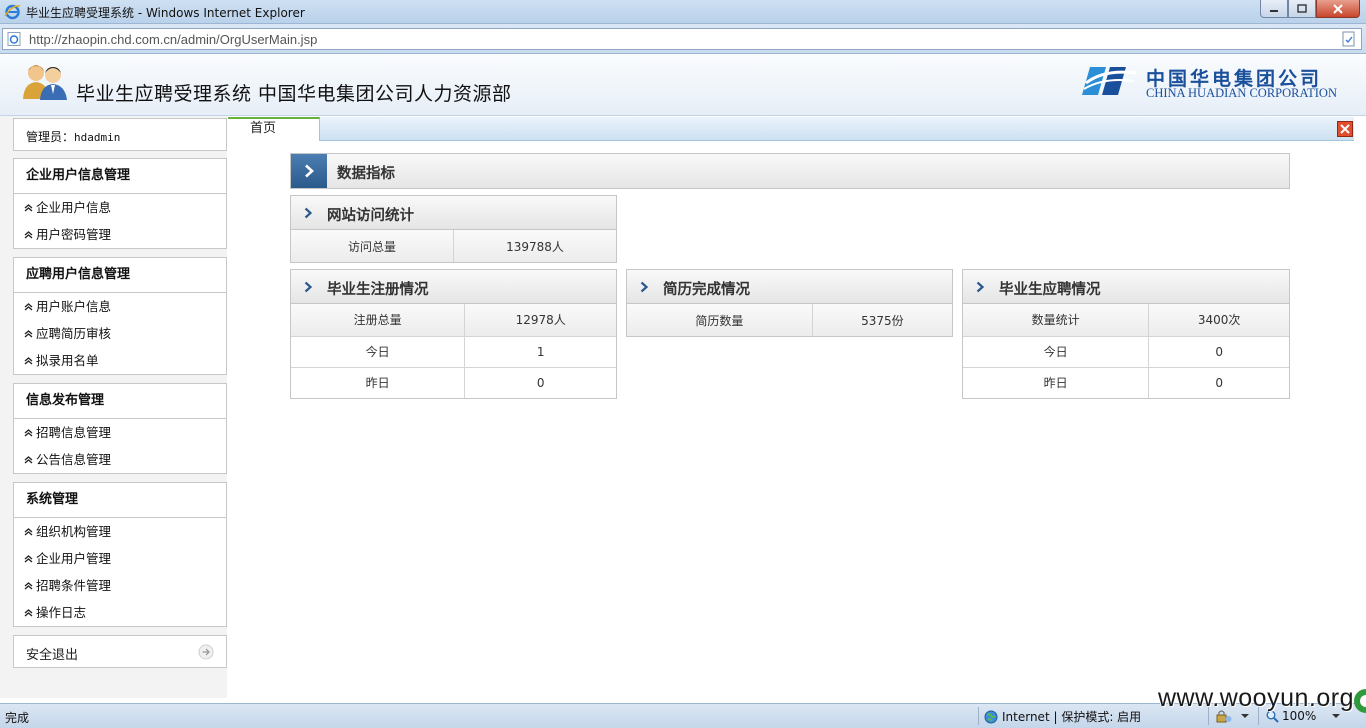 The height and width of the screenshot is (728, 1366). What do you see at coordinates (74, 207) in the screenshot?
I see `sidebar-item-label: 企业用户信息` at bounding box center [74, 207].